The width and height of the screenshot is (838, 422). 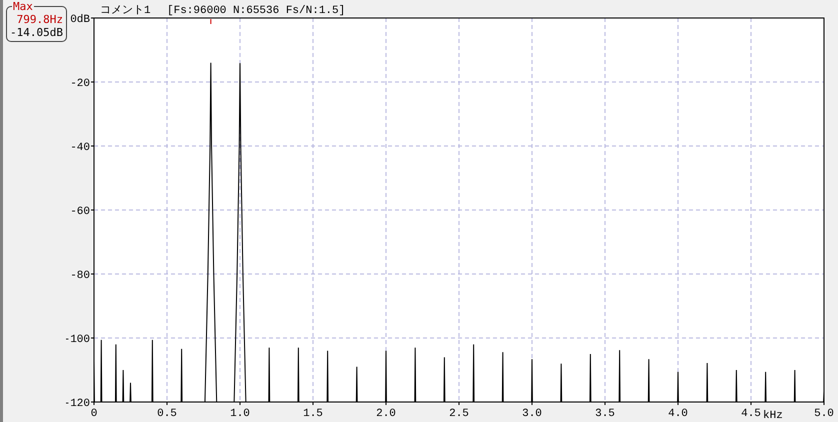 I want to click on y-tick-label: -80, so click(x=80, y=276).